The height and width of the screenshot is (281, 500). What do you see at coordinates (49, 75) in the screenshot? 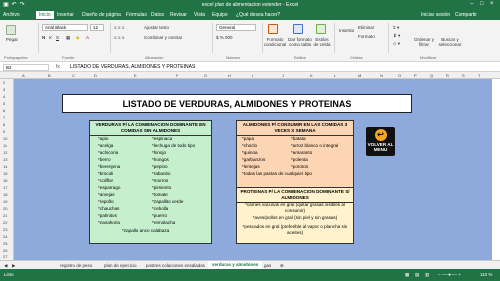
I see `column-header: B` at bounding box center [49, 75].